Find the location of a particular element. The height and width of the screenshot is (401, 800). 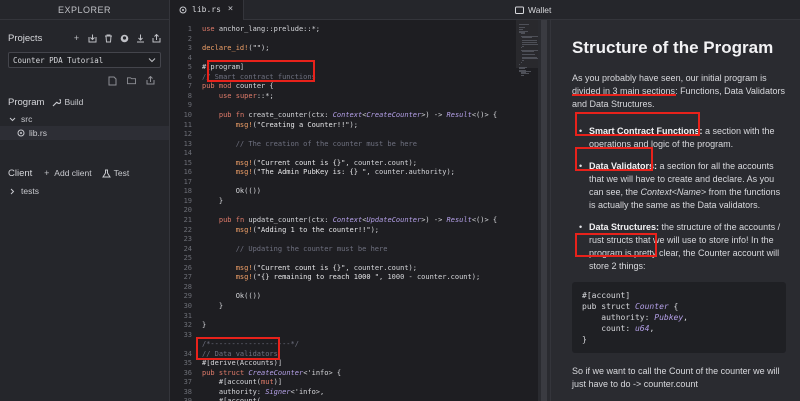

line-number: 20 is located at coordinates (187, 210).